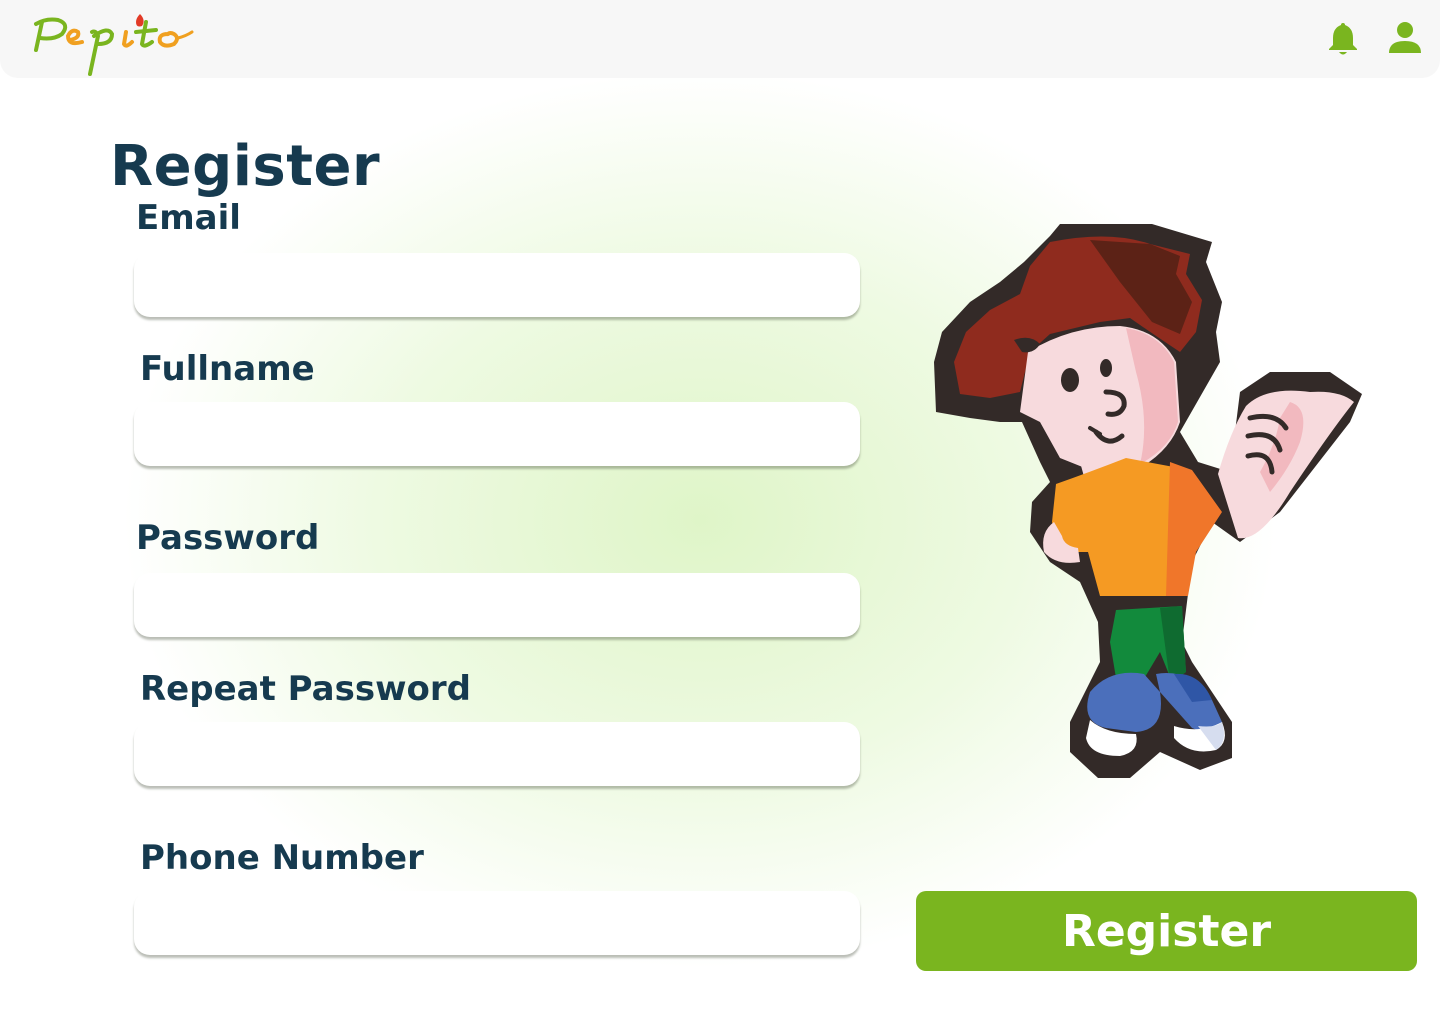 The width and height of the screenshot is (1440, 1024). Describe the element at coordinates (497, 434) in the screenshot. I see `fullname-field` at that location.